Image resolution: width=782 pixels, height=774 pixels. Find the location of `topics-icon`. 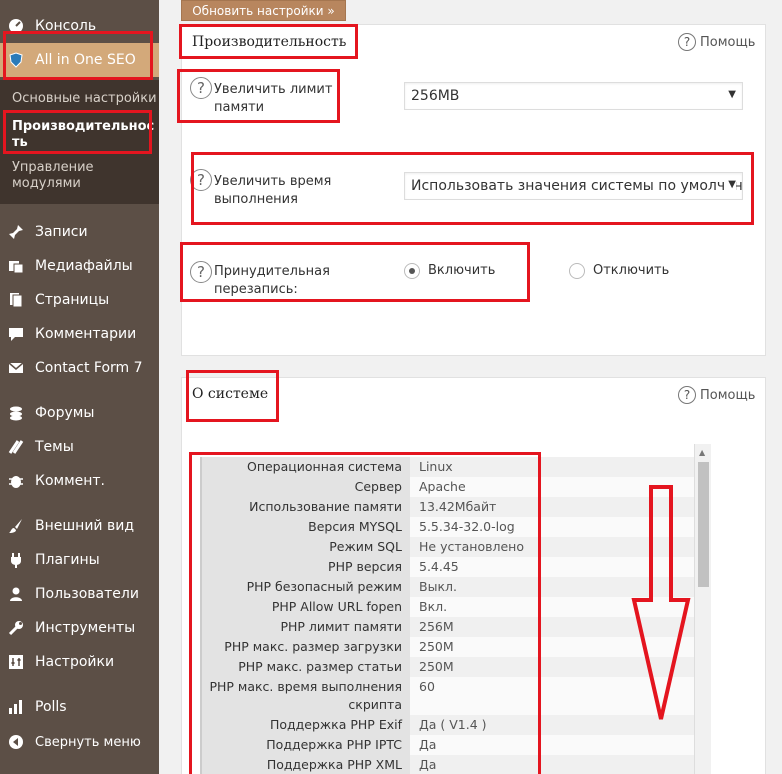

topics-icon is located at coordinates (16, 447).